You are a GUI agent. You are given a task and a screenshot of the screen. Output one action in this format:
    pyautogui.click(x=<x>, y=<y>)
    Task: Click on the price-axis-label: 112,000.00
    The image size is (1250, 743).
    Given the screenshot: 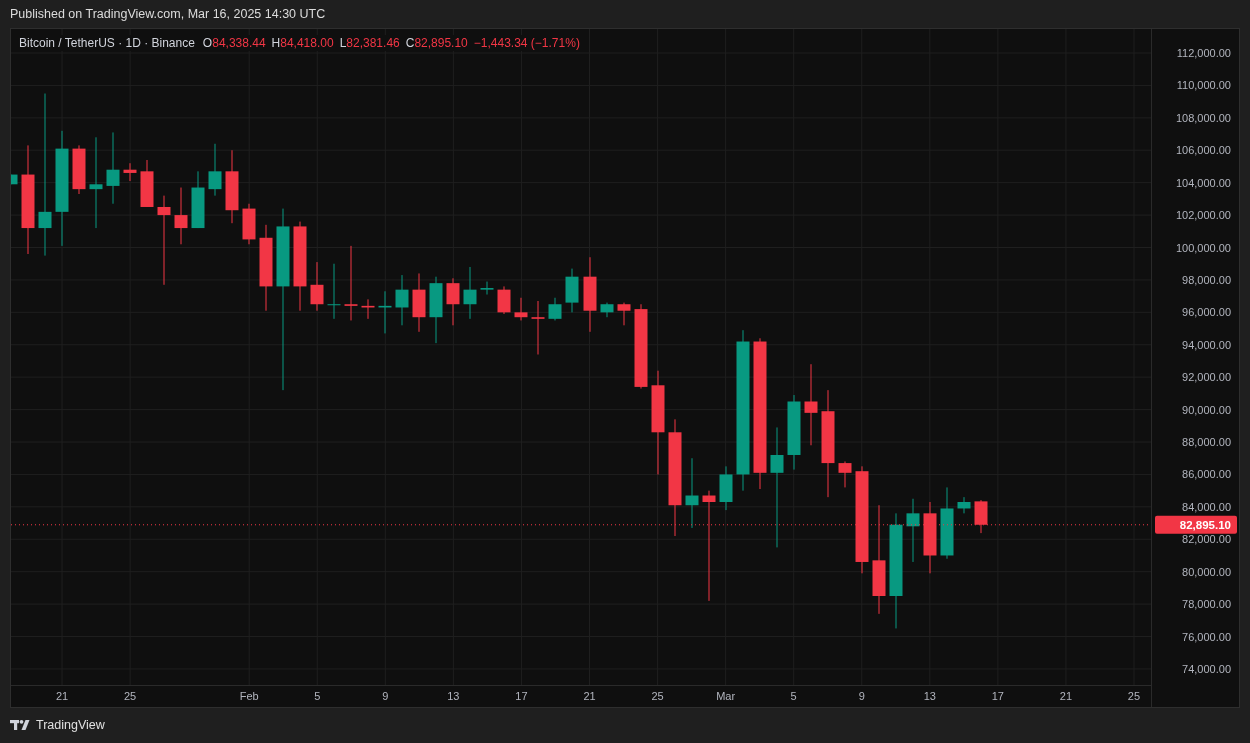 What is the action you would take?
    pyautogui.click(x=1203, y=53)
    